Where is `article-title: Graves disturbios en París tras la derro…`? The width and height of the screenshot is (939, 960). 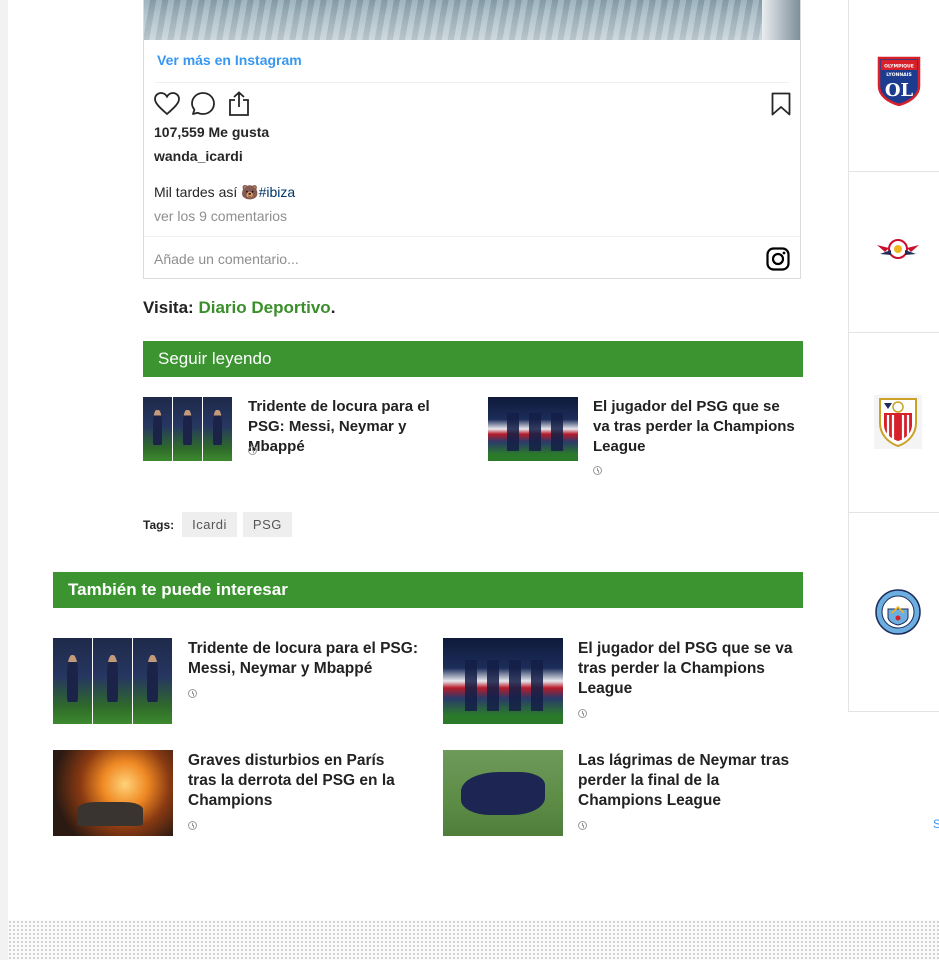 article-title: Graves disturbios en París tras la derro… is located at coordinates (300, 781).